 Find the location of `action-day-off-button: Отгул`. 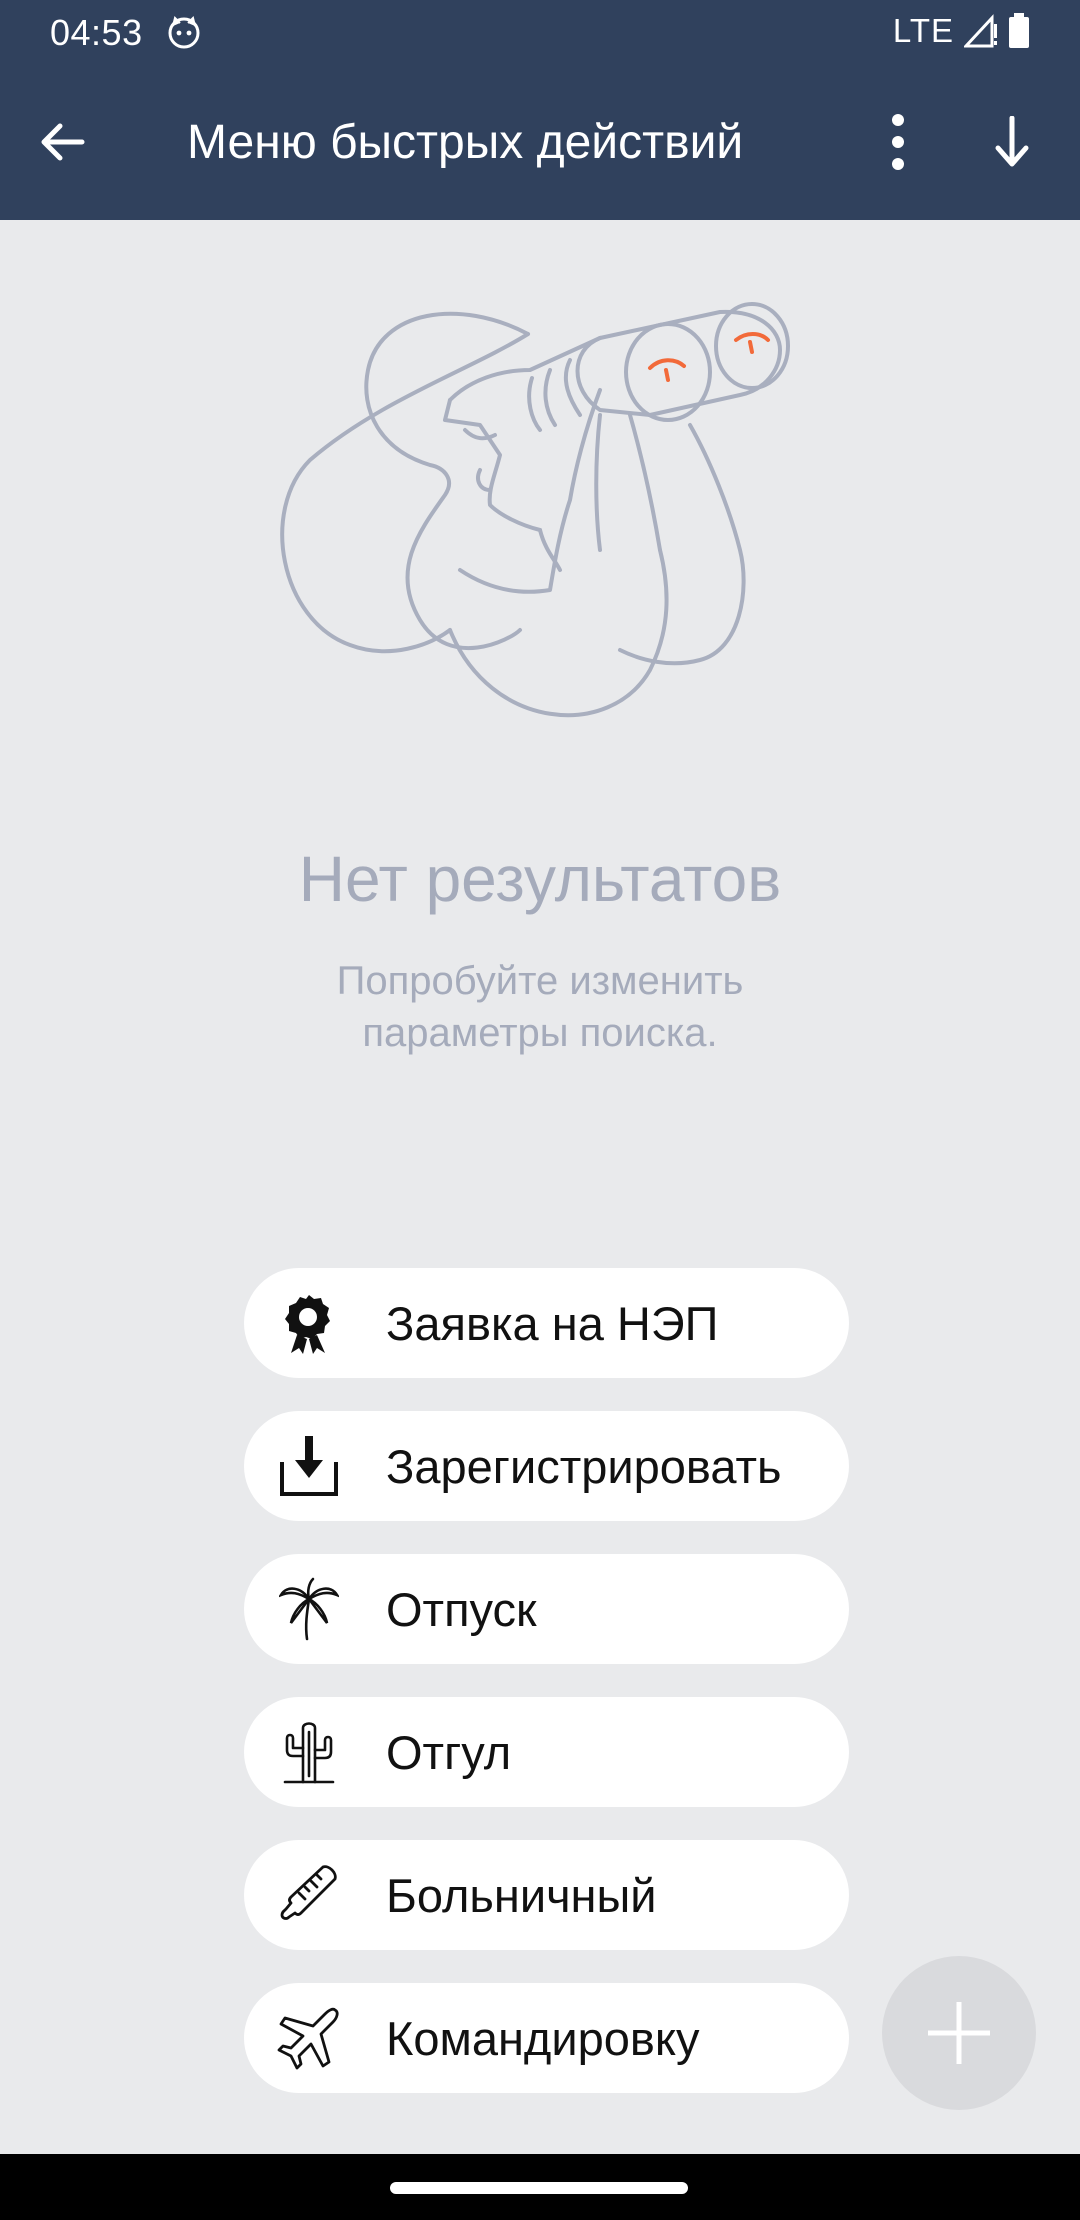

action-day-off-button: Отгул is located at coordinates (546, 1752).